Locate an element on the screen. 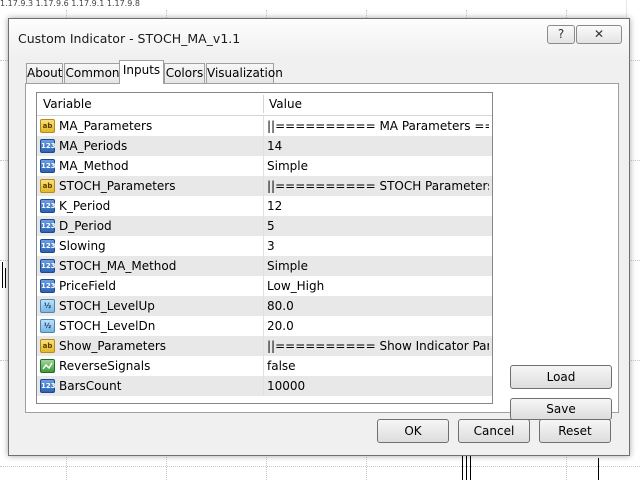 The width and height of the screenshot is (640, 480). row-variable: MA_Periods is located at coordinates (93, 146).